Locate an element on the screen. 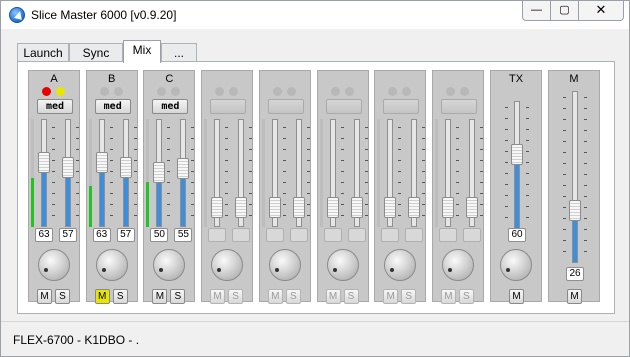 This screenshot has height=357, width=630. tx-fader-thumb is located at coordinates (517, 155).